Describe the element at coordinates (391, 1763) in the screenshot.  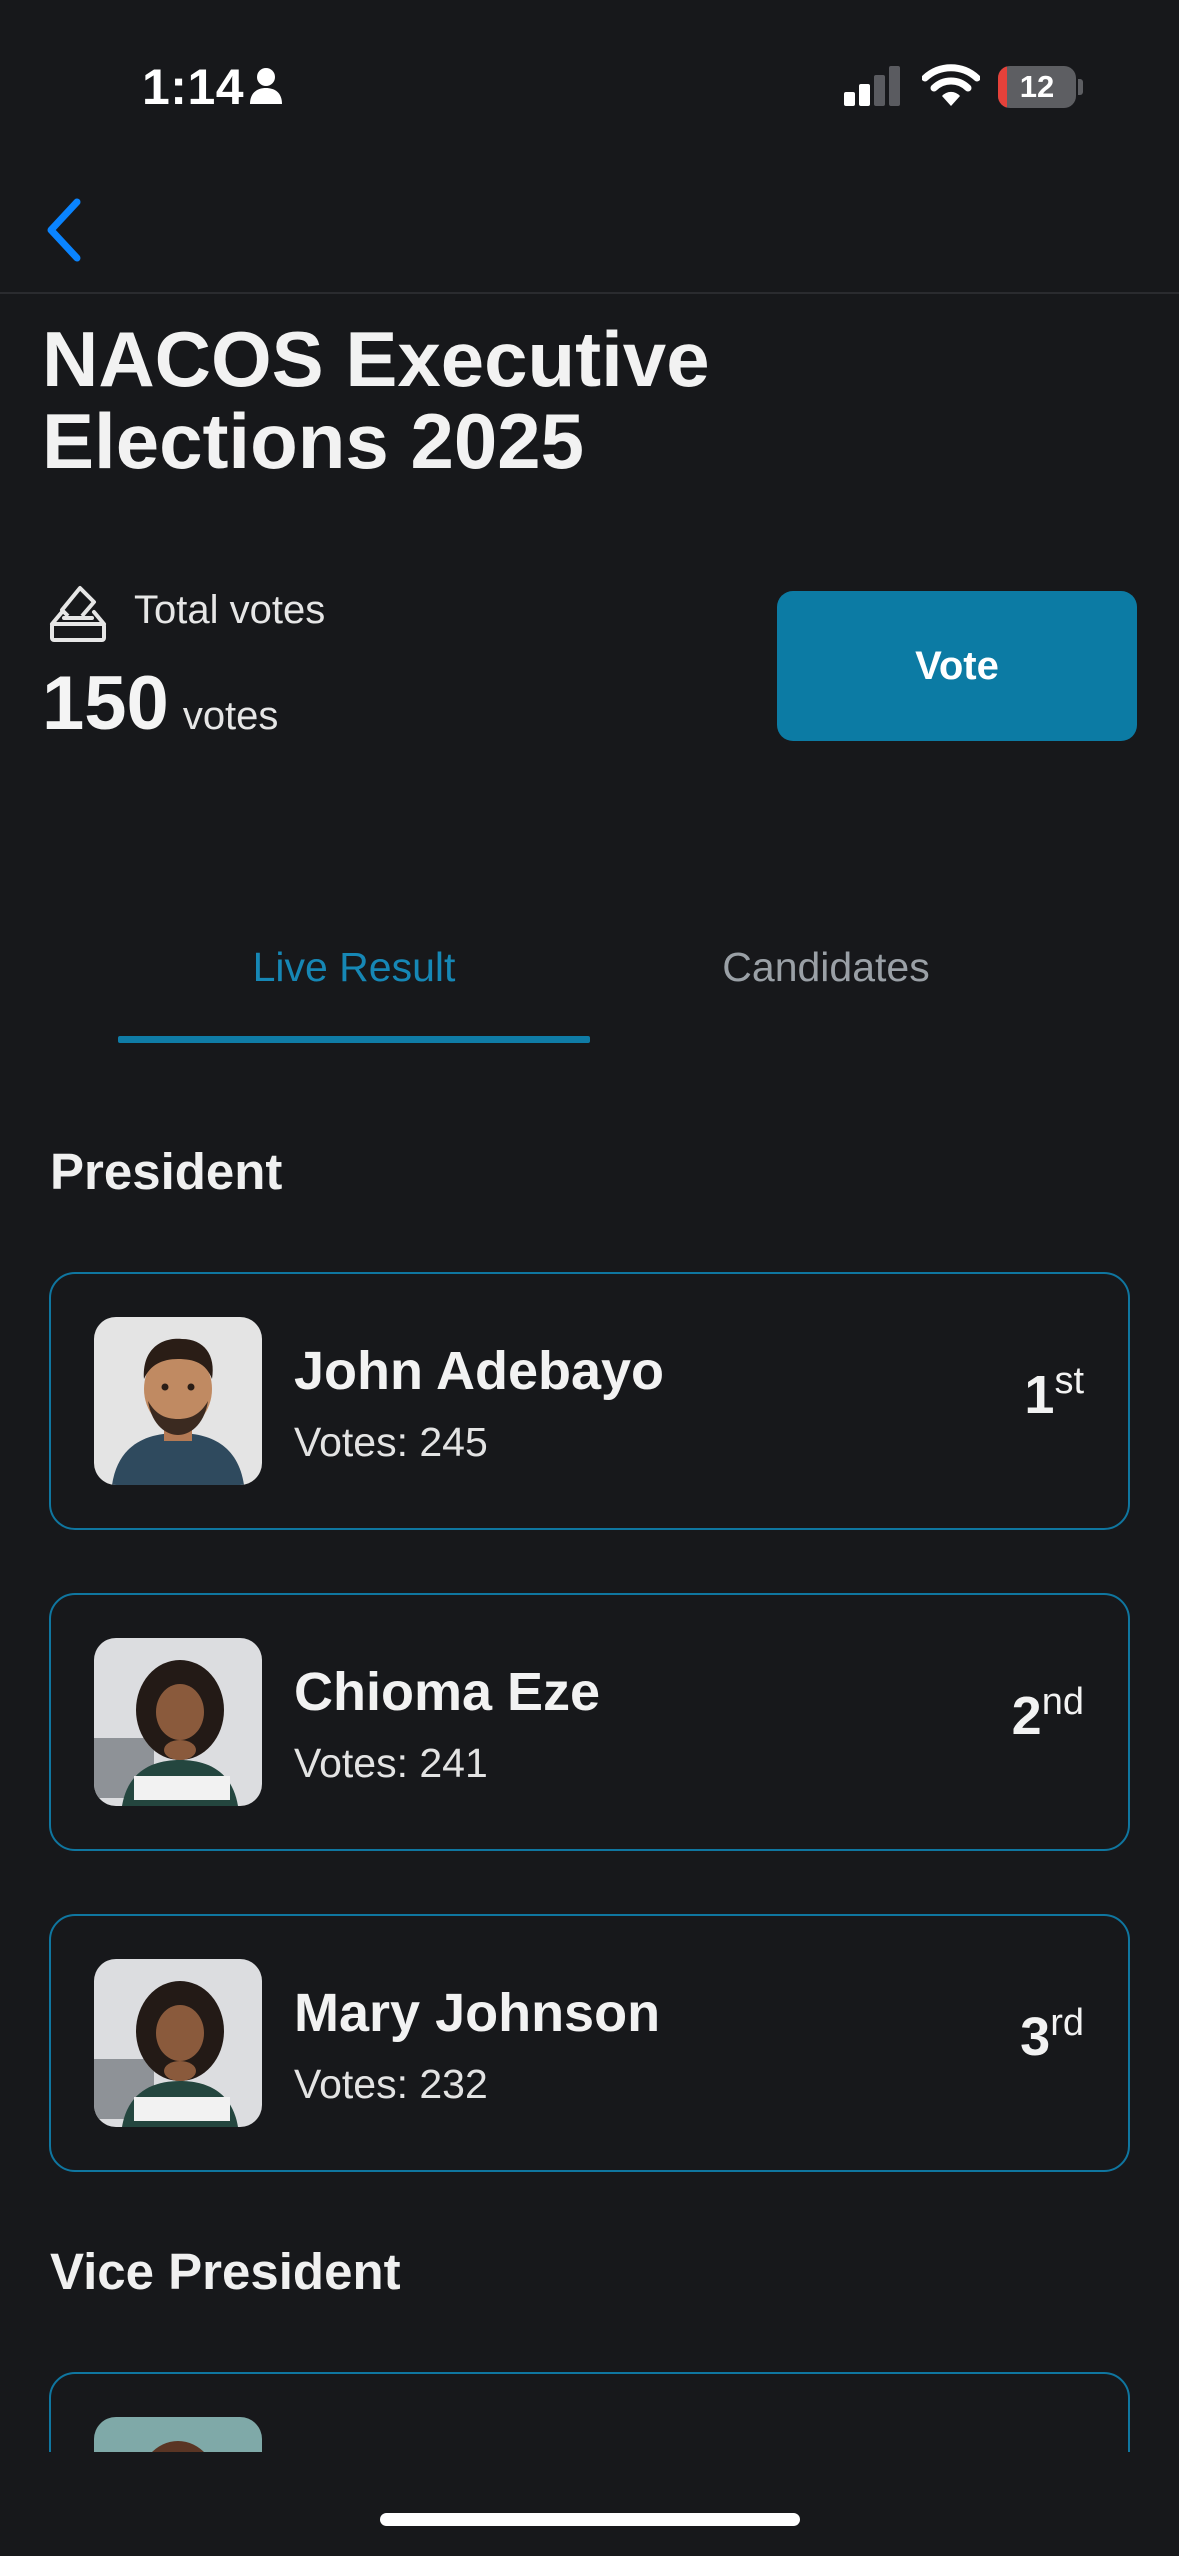
I see `candidate-votes: Votes: 241` at that location.